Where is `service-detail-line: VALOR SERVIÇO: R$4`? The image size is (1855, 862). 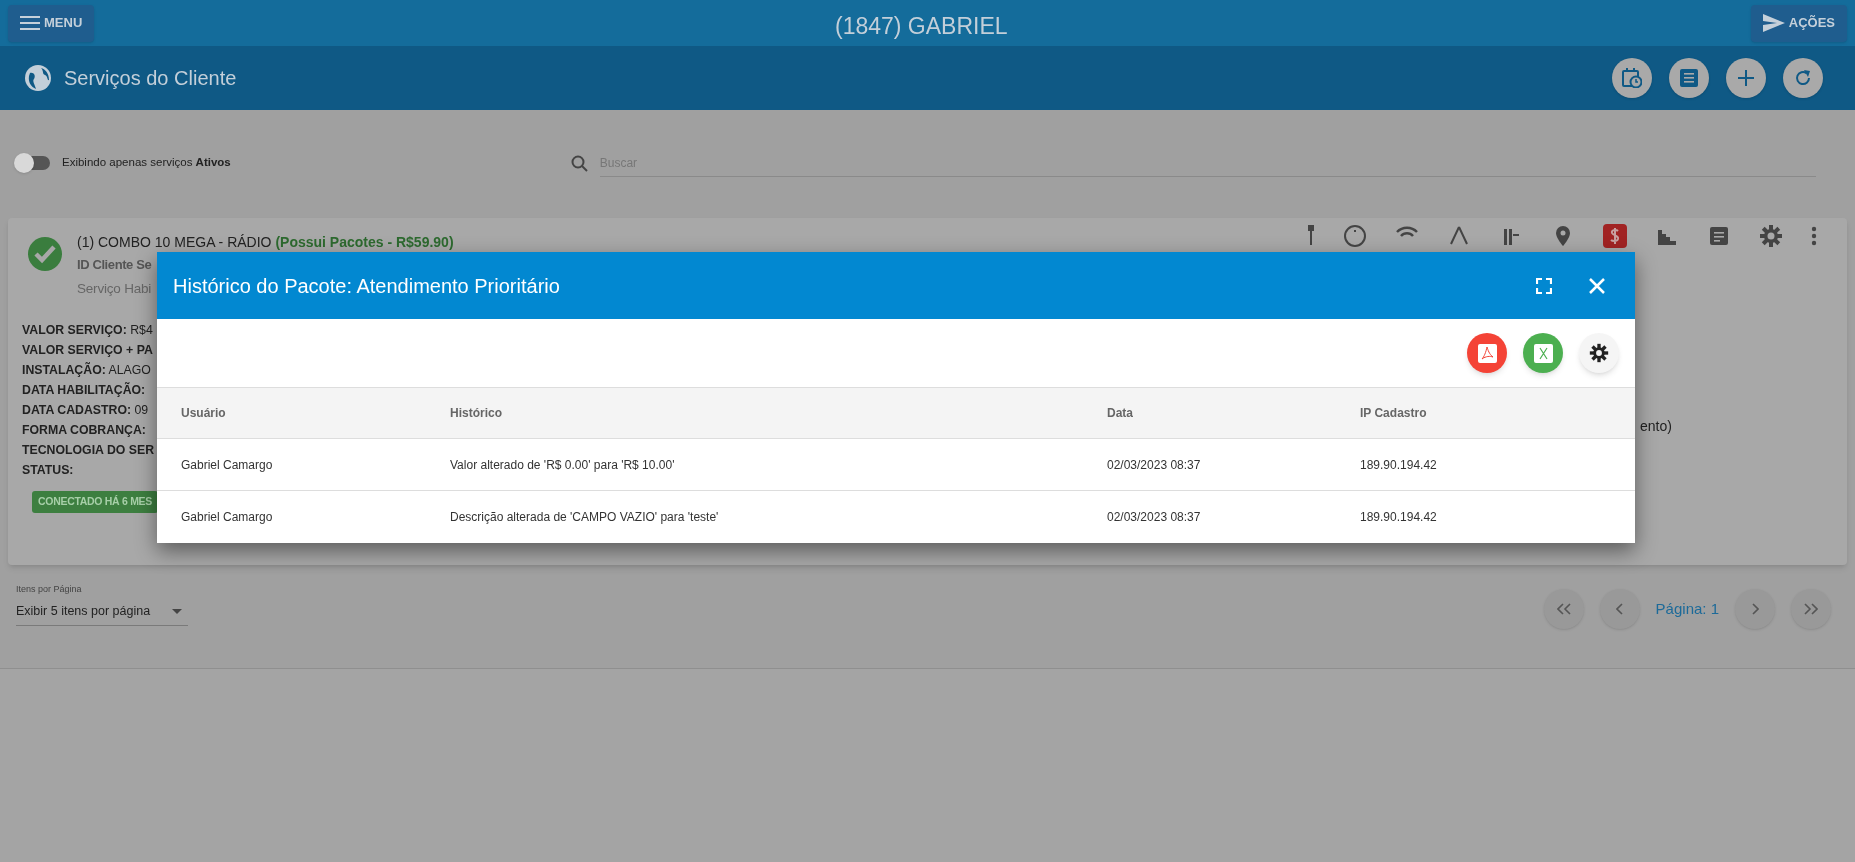 service-detail-line: VALOR SERVIÇO: R$4 is located at coordinates (87, 330).